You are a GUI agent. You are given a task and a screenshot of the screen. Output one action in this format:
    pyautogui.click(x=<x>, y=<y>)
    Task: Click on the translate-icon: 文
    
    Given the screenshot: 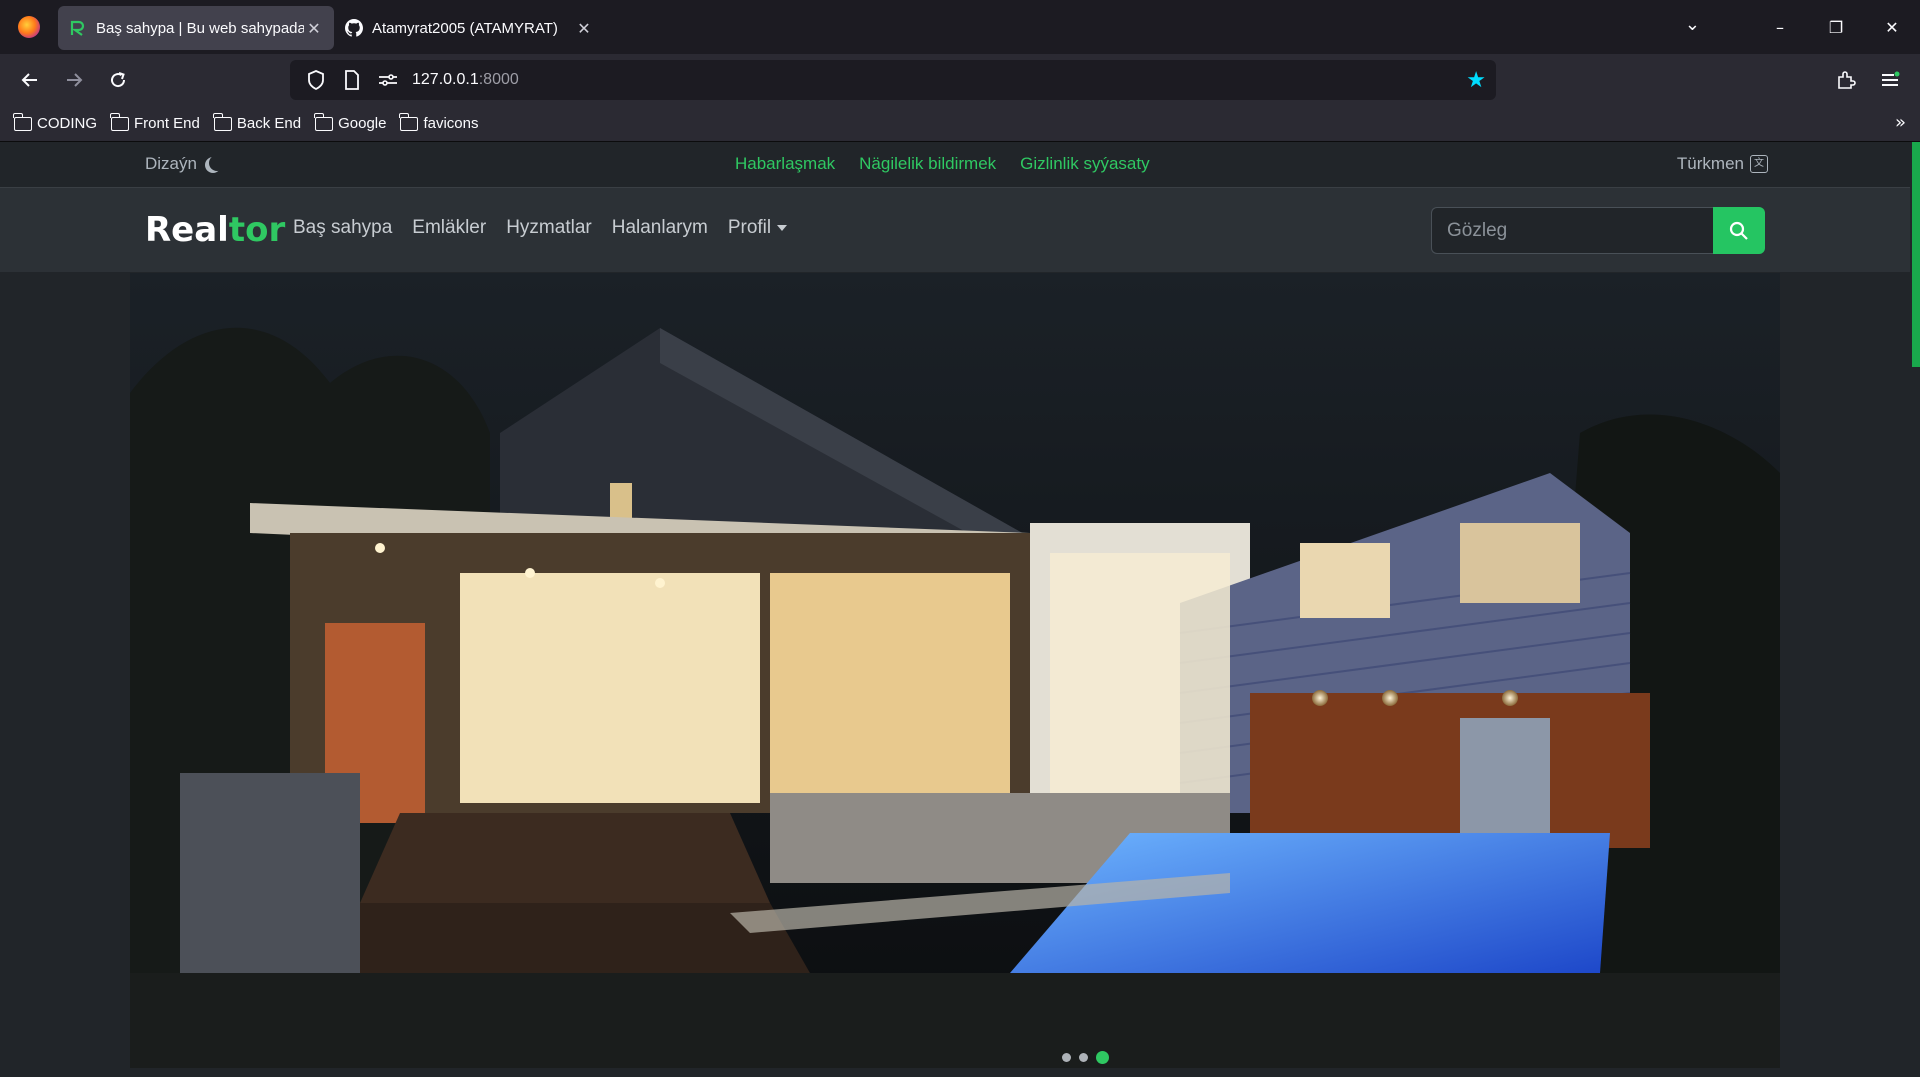 What is the action you would take?
    pyautogui.click(x=1759, y=164)
    